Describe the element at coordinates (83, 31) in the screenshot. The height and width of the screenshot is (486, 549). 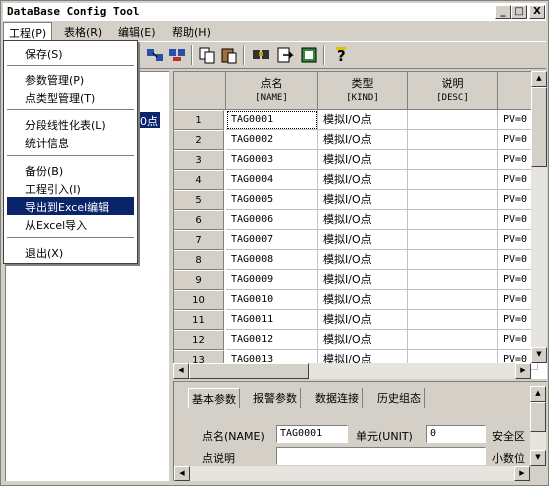
I see `menu-table: 表格(R)` at that location.